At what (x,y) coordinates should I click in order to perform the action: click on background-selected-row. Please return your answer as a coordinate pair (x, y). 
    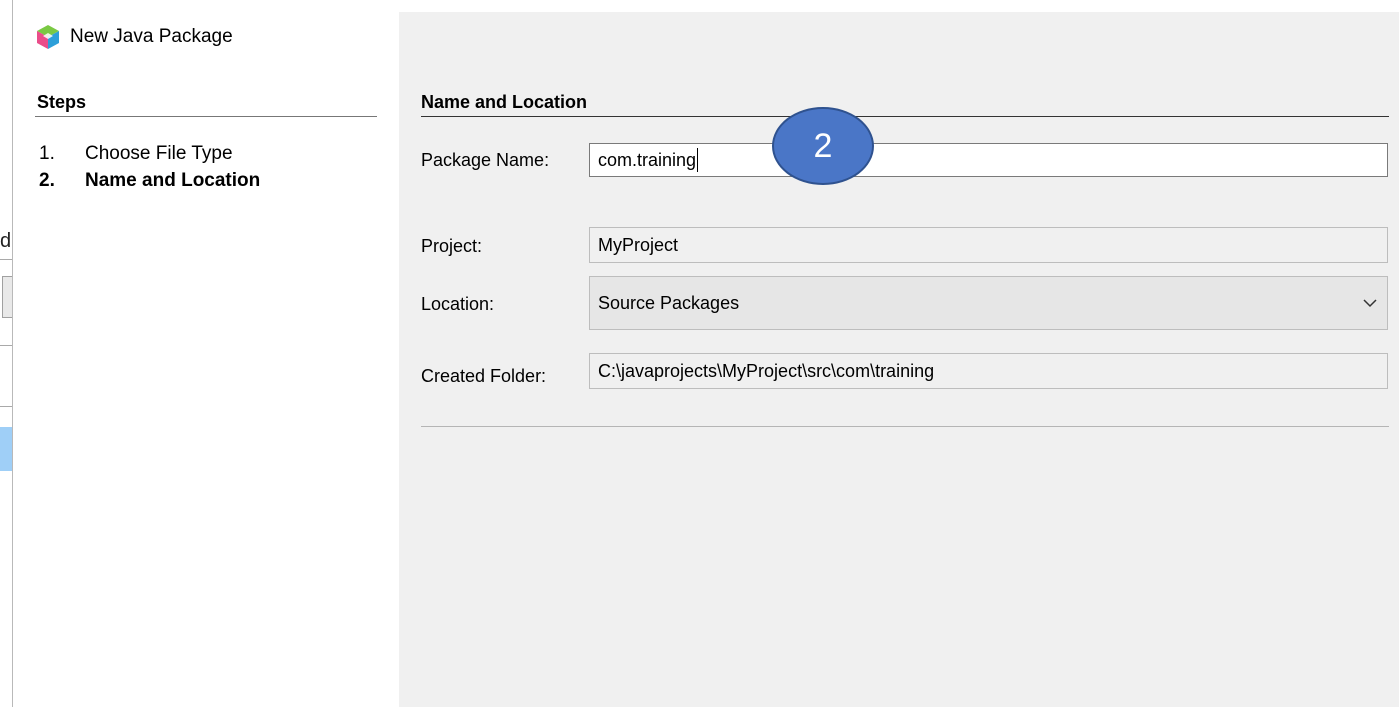
    Looking at the image, I should click on (6, 449).